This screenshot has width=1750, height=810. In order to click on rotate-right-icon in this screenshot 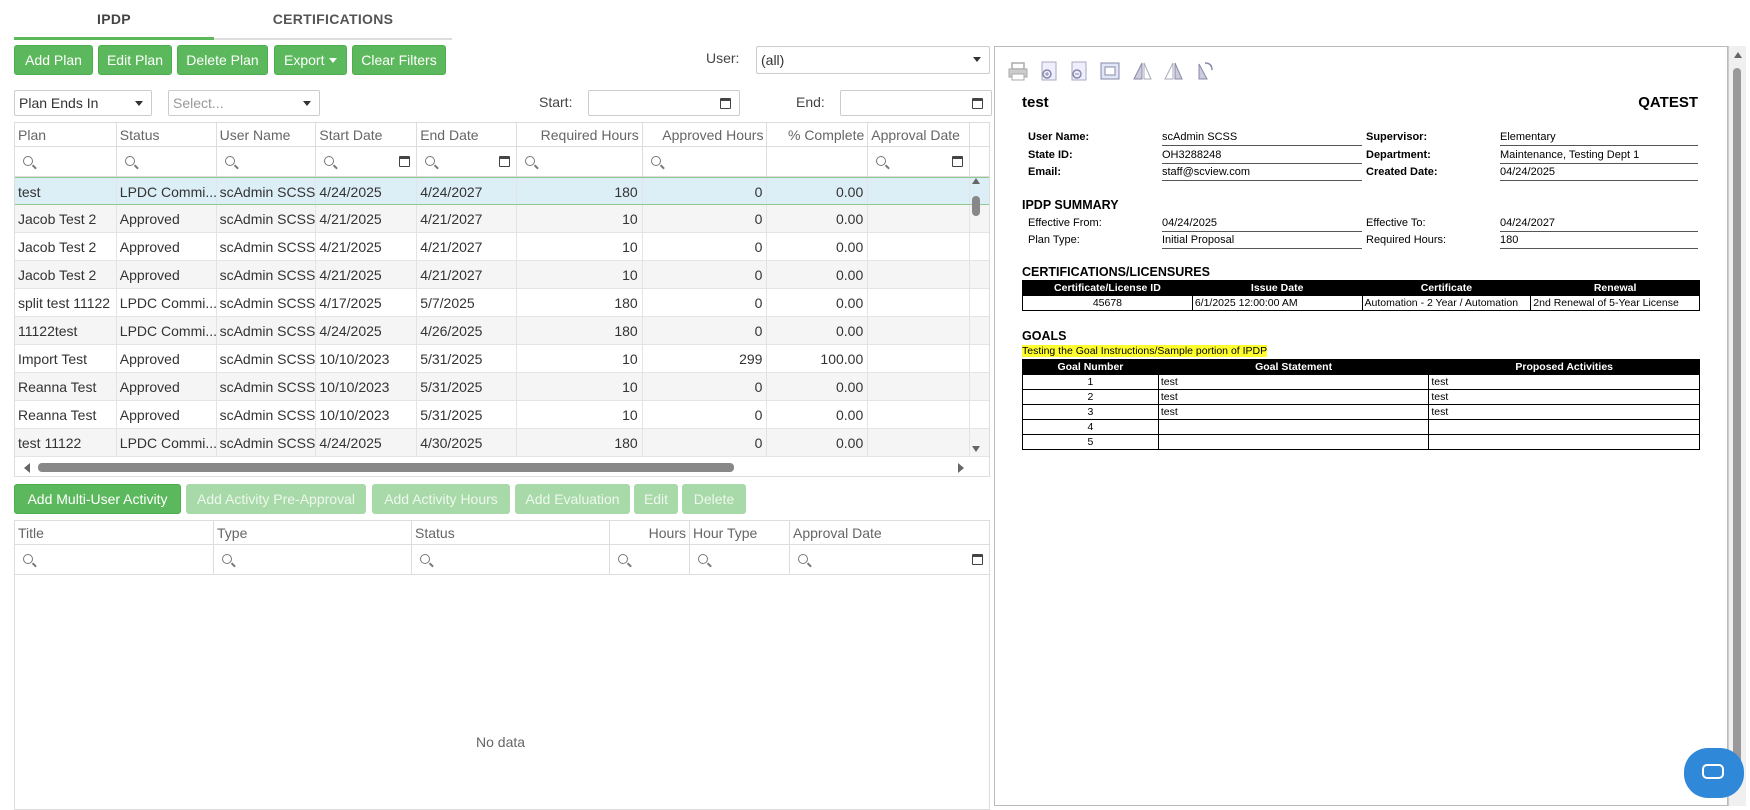, I will do `click(1204, 71)`.